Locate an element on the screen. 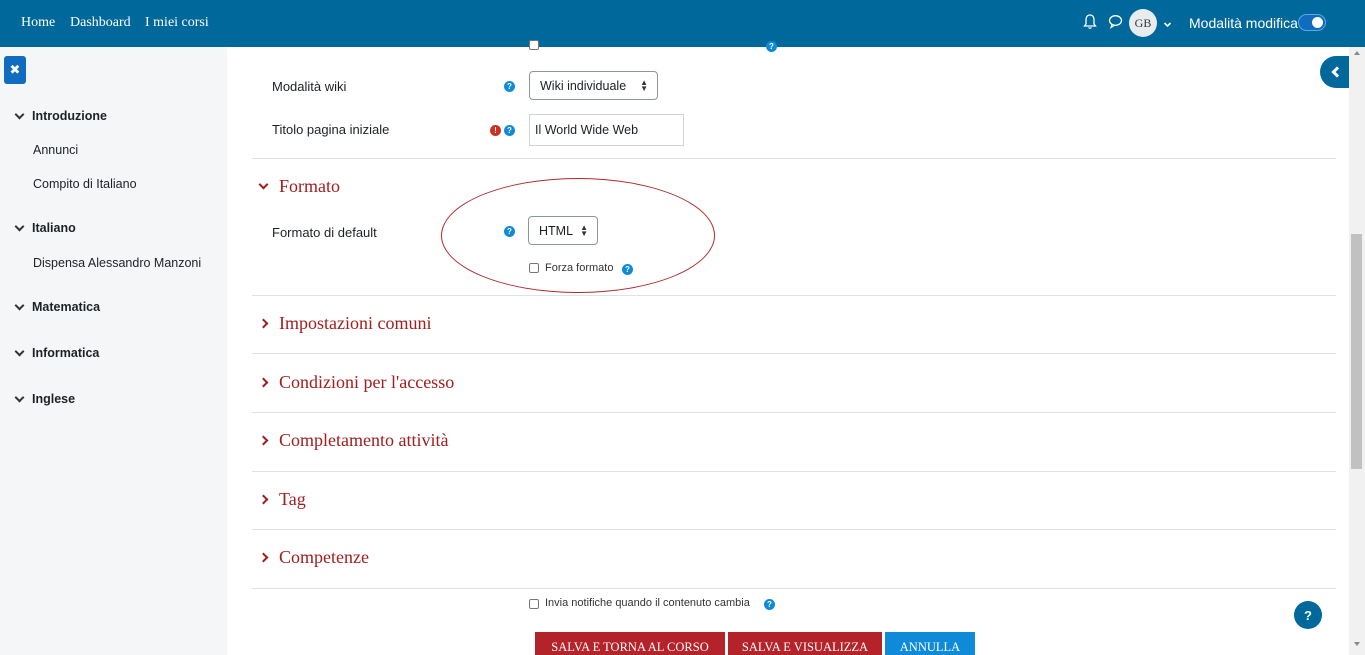 The image size is (1365, 655). course-section-italiano: Italiano is located at coordinates (45, 228).